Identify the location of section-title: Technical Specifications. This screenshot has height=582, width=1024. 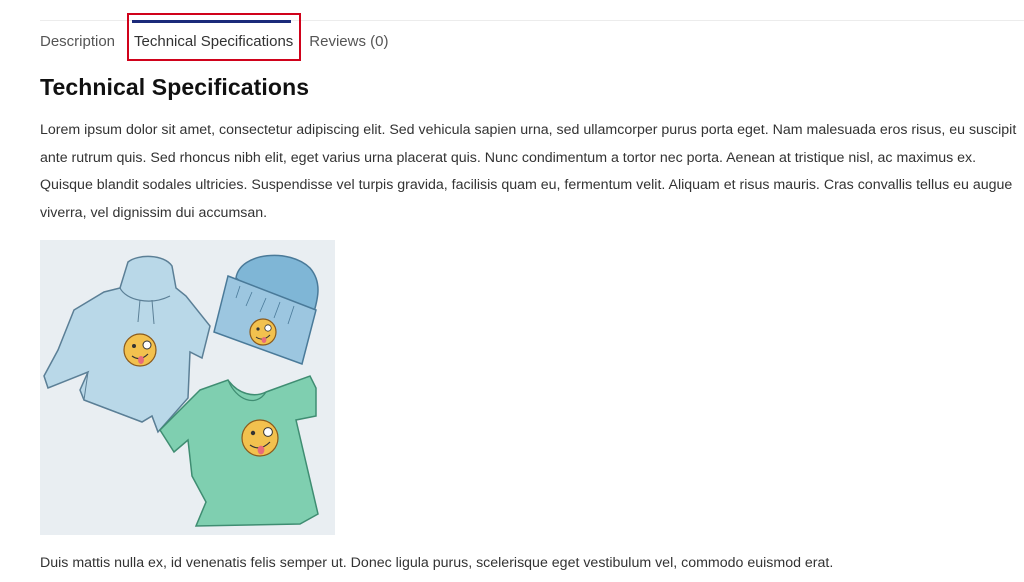
(175, 87).